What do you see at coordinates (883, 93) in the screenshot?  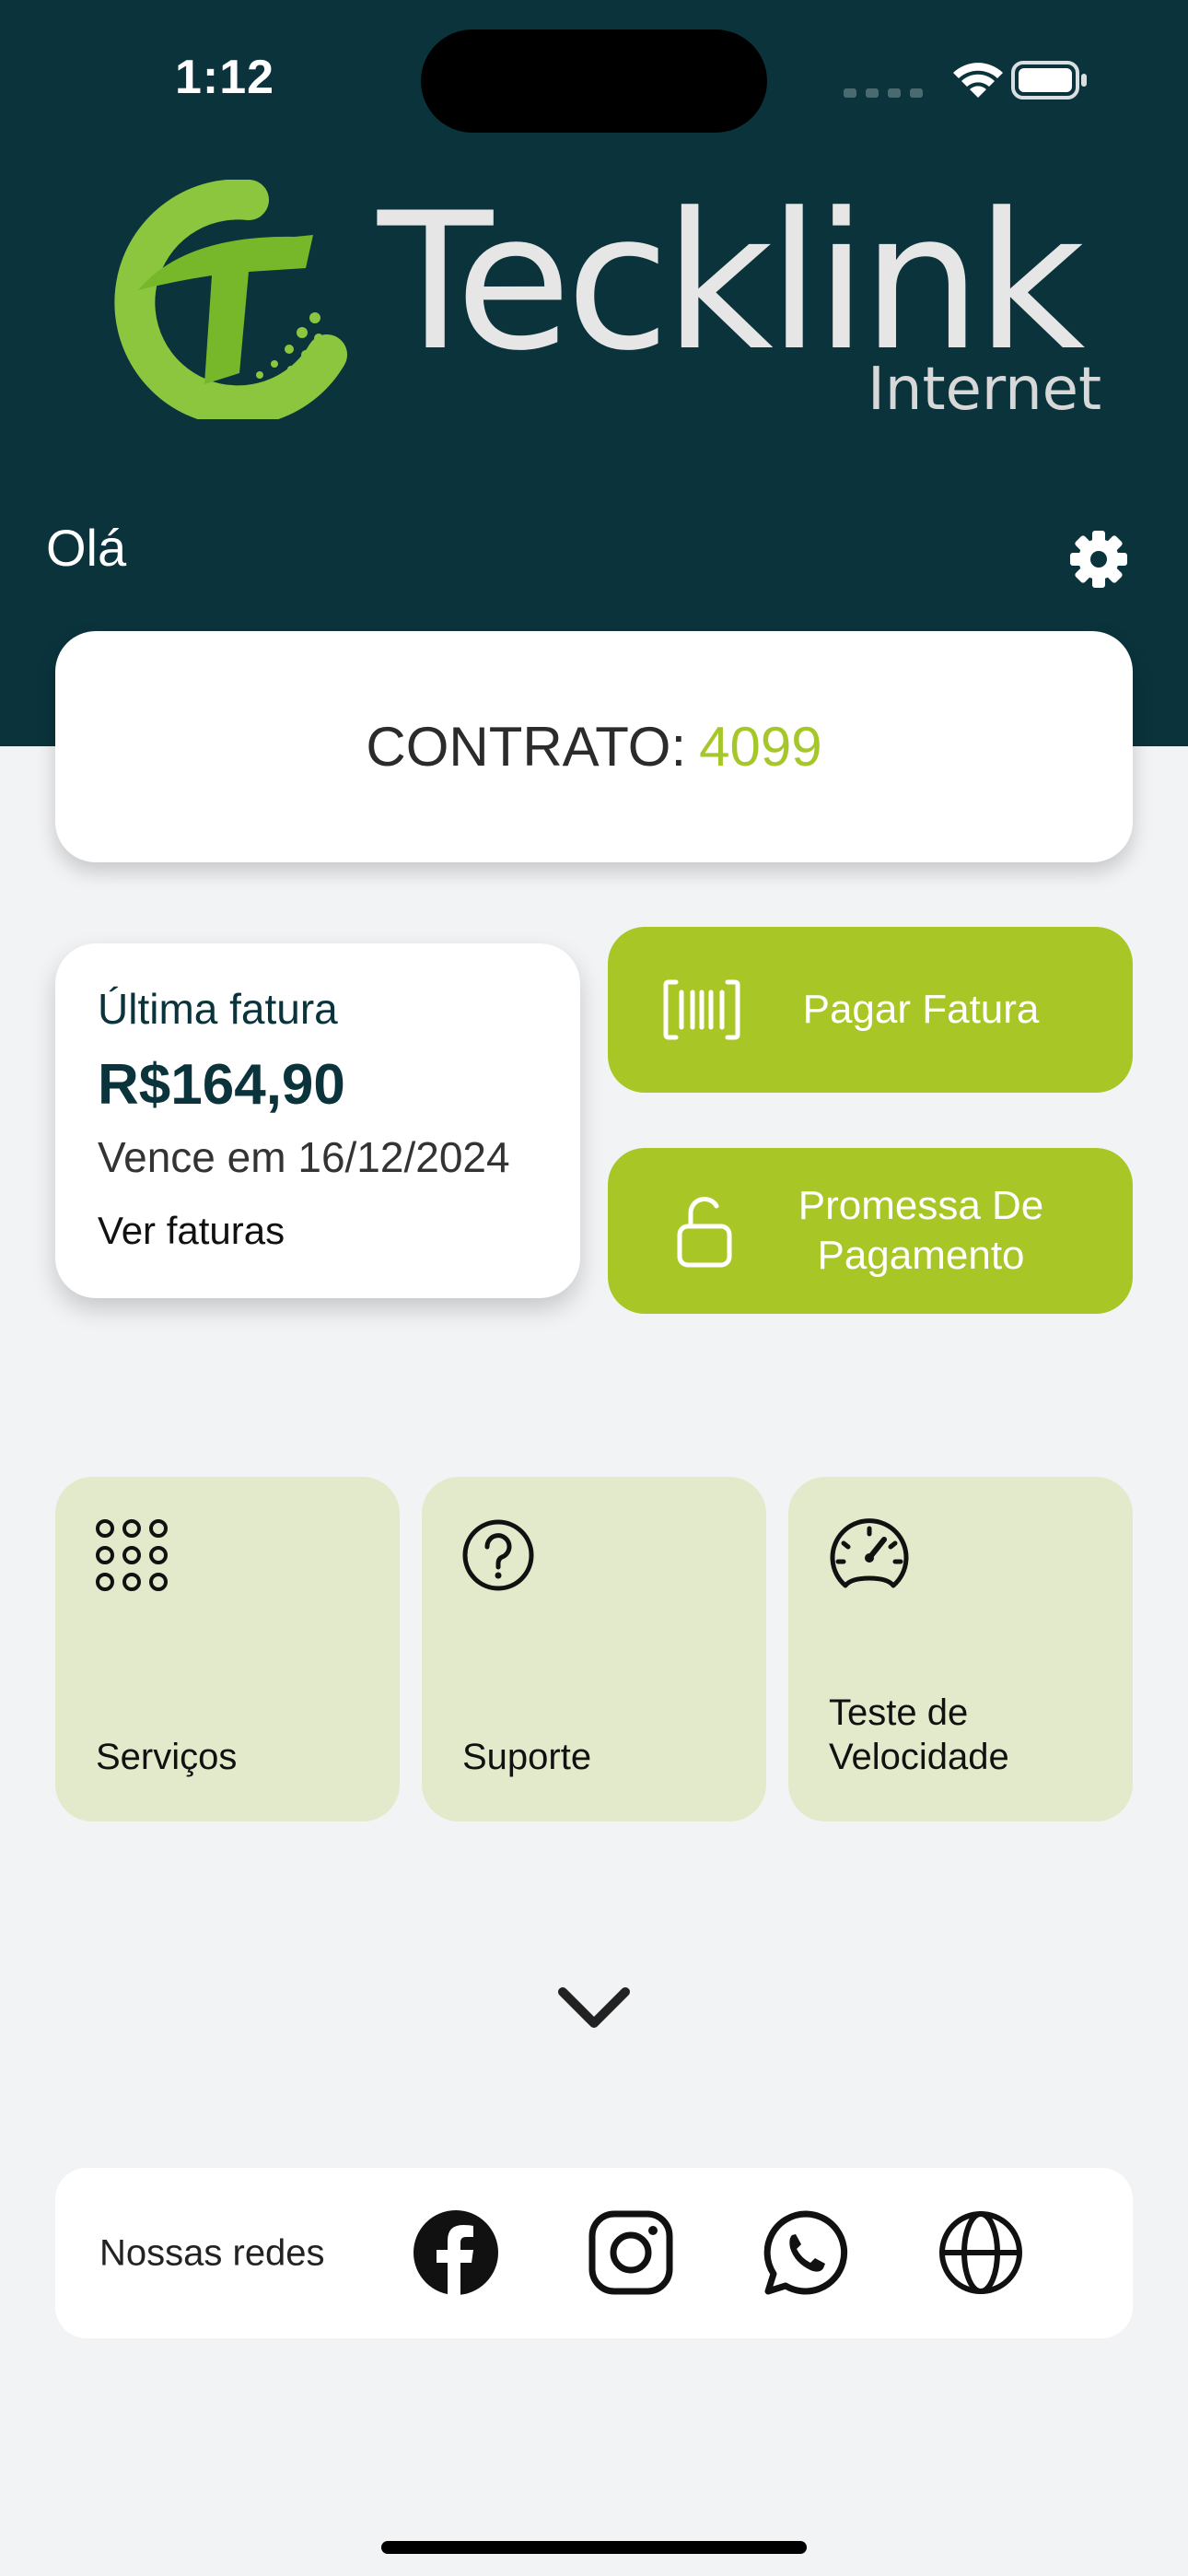 I see `cellular-signal-icon` at bounding box center [883, 93].